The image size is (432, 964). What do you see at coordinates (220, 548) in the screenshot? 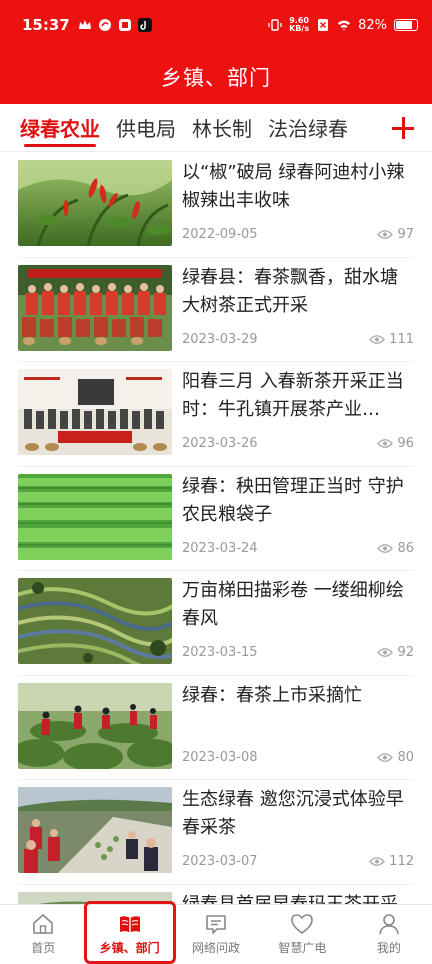
I see `article-date: 2023-03-24` at bounding box center [220, 548].